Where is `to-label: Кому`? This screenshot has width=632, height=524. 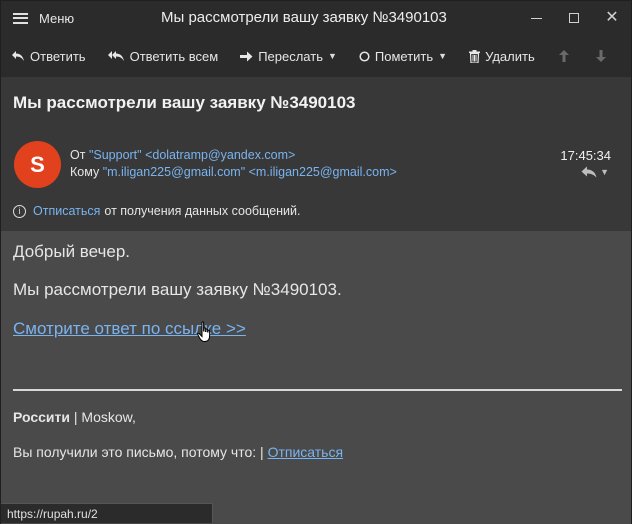
to-label: Кому is located at coordinates (85, 172).